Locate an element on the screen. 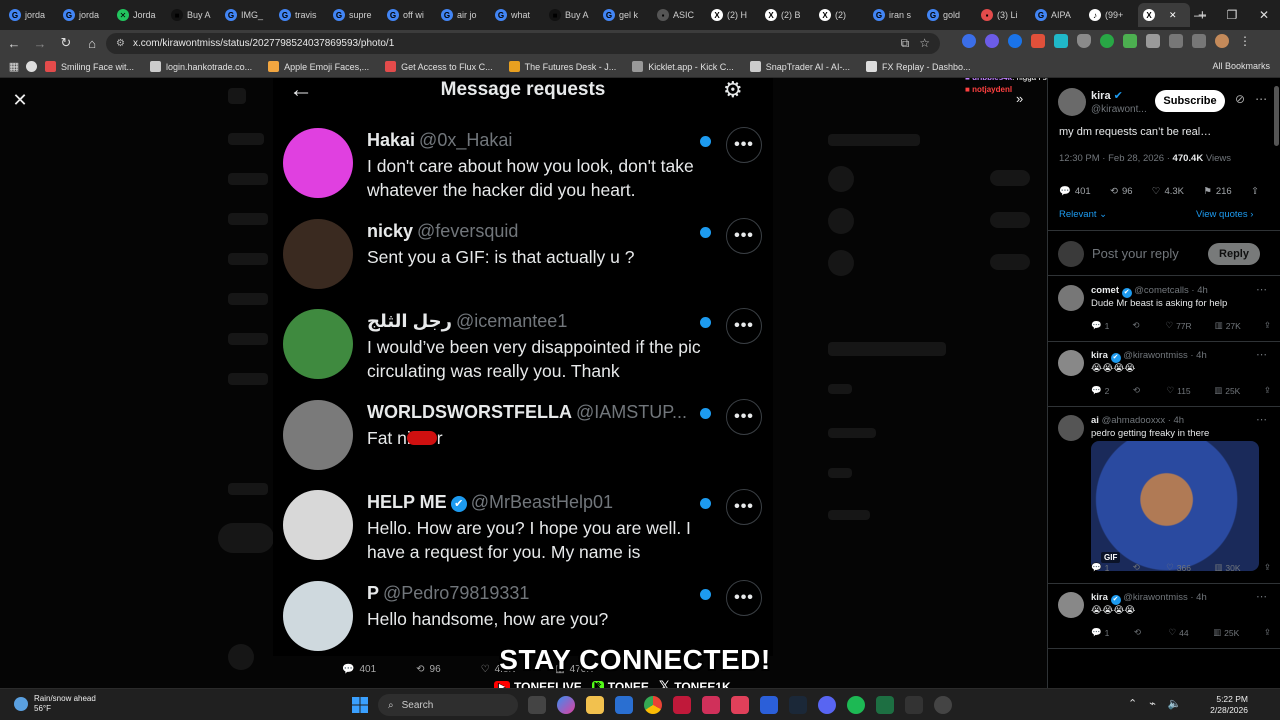  view-quotes-link: View quotes › is located at coordinates (1224, 214).